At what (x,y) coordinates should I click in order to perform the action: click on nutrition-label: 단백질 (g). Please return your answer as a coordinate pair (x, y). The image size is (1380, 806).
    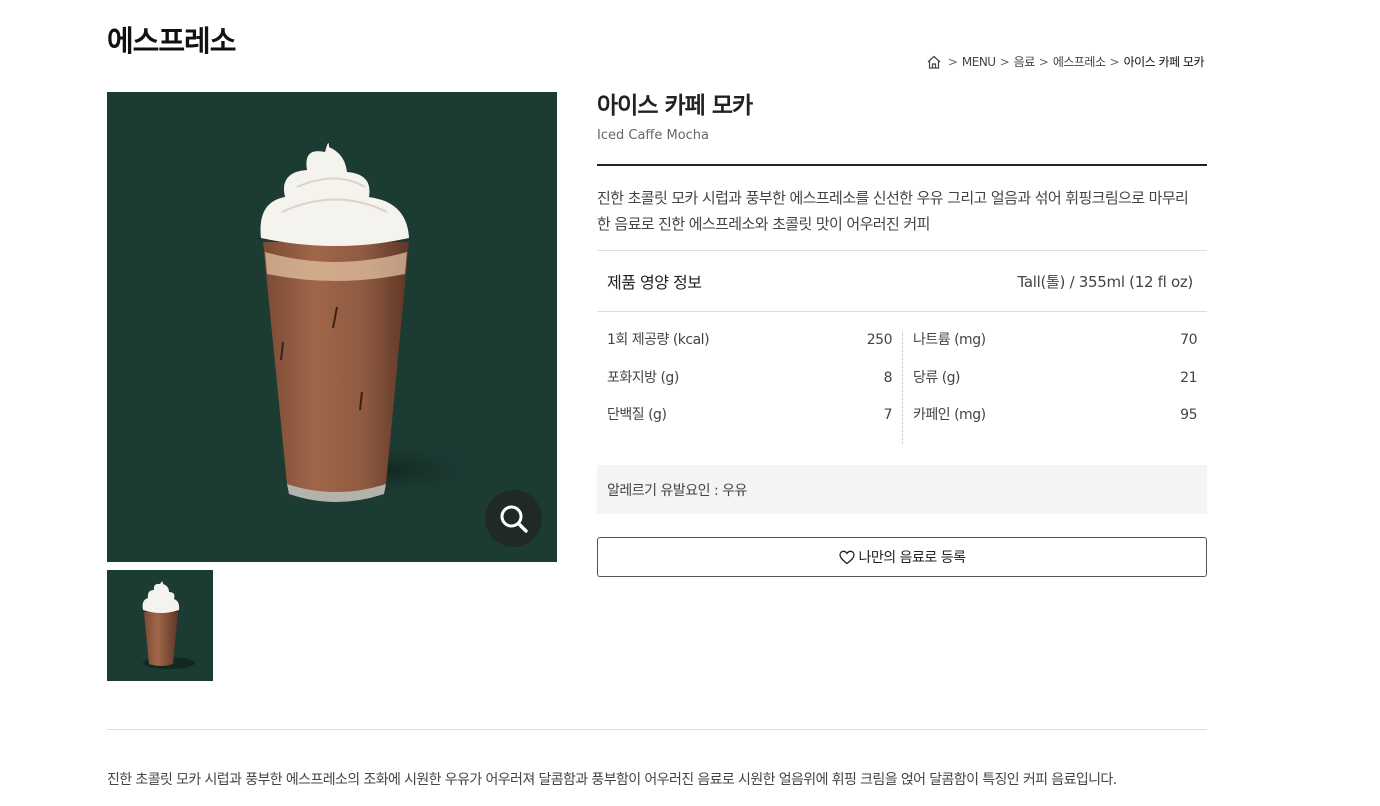
    Looking at the image, I should click on (637, 415).